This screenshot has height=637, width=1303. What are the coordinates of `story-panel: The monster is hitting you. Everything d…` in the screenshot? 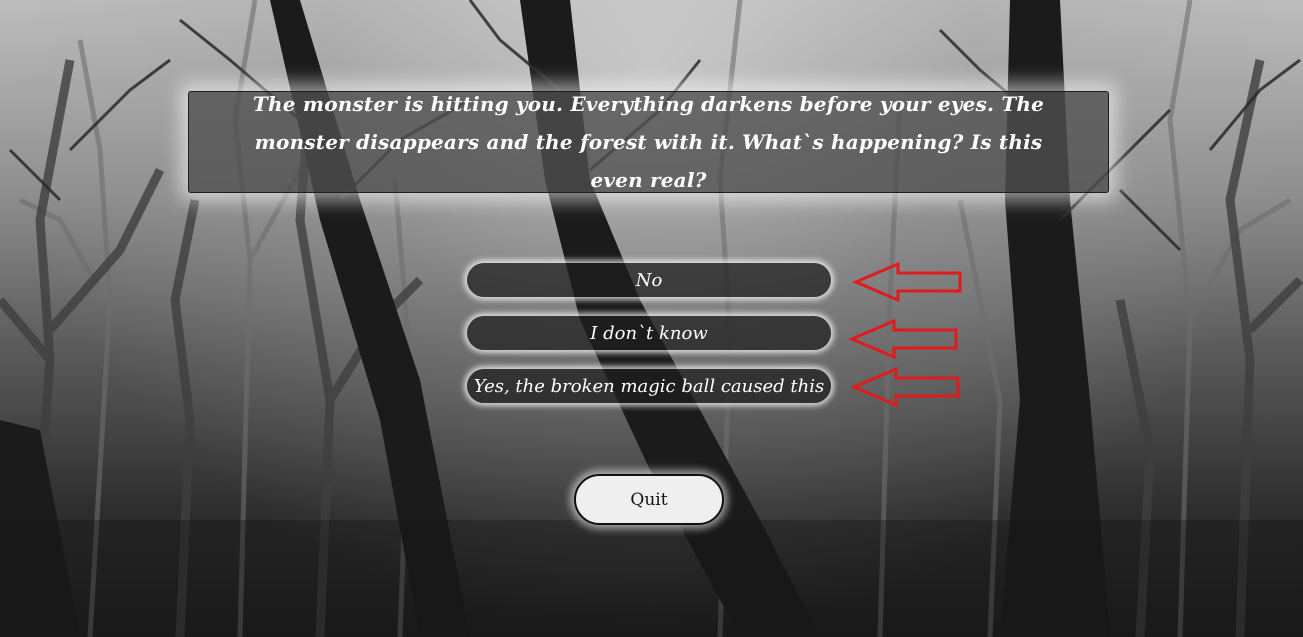 It's located at (648, 142).